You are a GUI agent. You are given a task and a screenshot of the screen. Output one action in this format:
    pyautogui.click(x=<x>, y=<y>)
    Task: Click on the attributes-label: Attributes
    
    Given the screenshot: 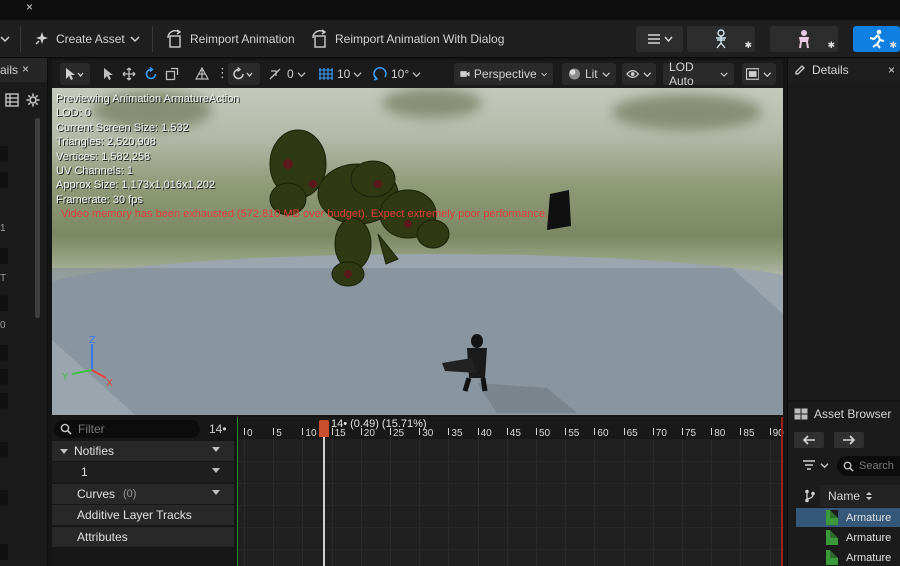 What is the action you would take?
    pyautogui.click(x=102, y=537)
    